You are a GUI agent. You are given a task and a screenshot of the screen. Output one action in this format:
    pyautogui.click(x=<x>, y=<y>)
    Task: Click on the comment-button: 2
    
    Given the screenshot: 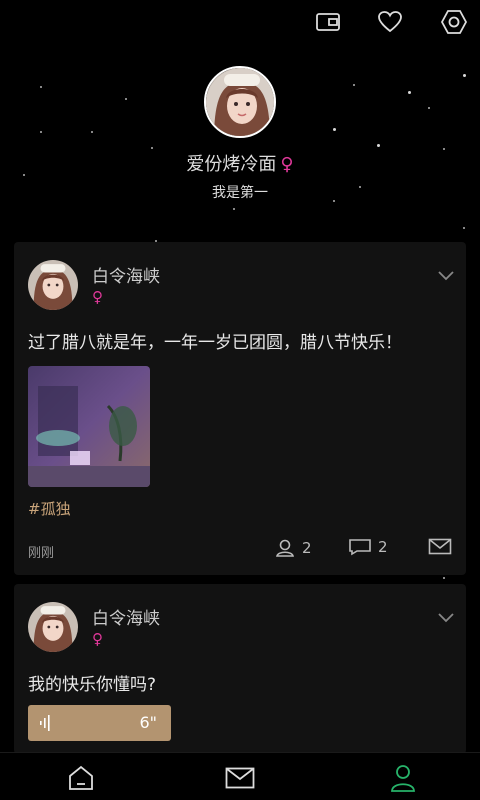 What is the action you would take?
    pyautogui.click(x=368, y=547)
    